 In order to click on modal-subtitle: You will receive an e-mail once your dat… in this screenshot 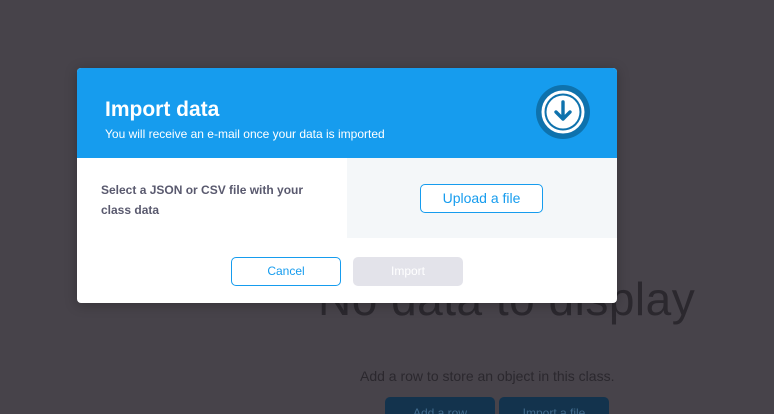, I will do `click(245, 134)`.